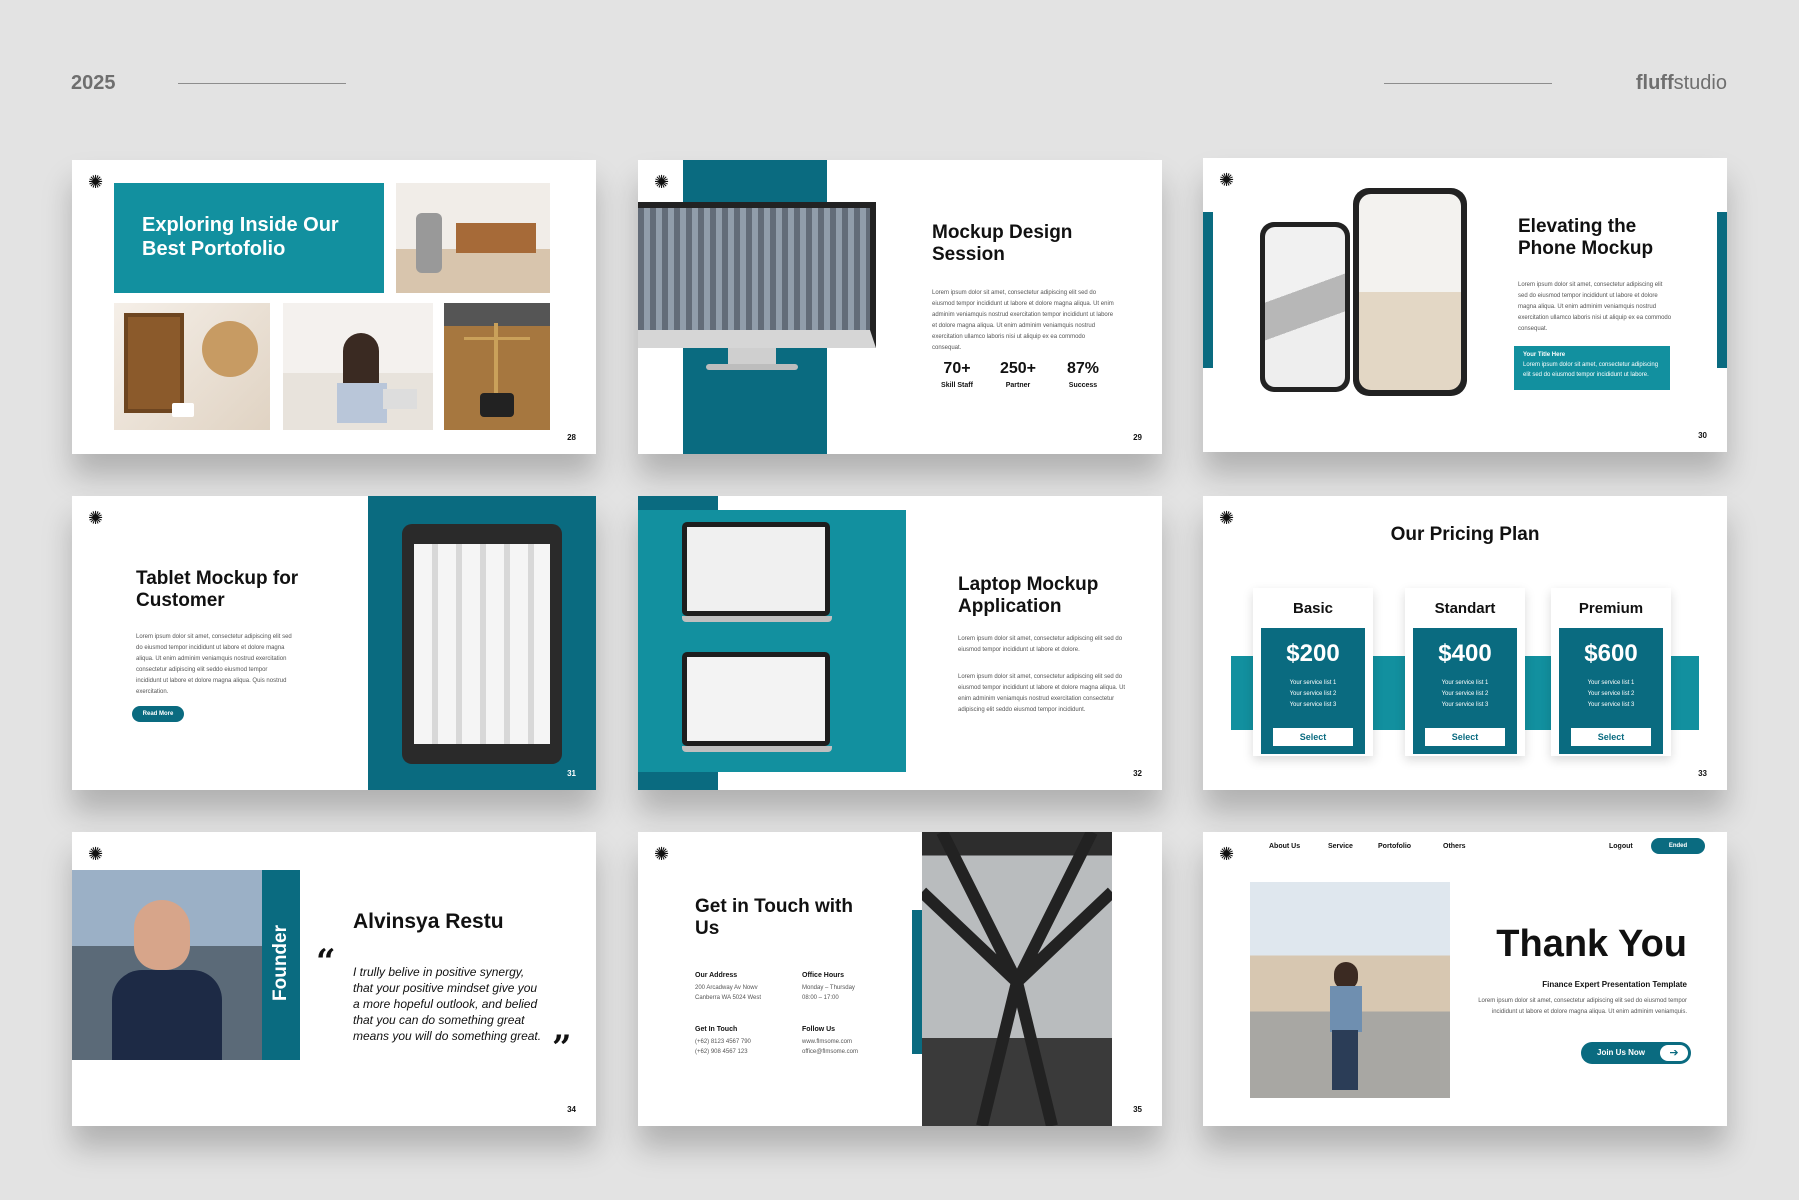  I want to click on thank-you-title: Thank You, so click(1591, 944).